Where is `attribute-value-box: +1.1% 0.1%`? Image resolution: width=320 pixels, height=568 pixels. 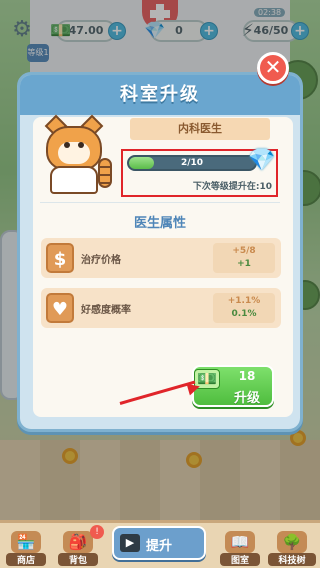
attribute-value-box: +1.1% 0.1% is located at coordinates (244, 308).